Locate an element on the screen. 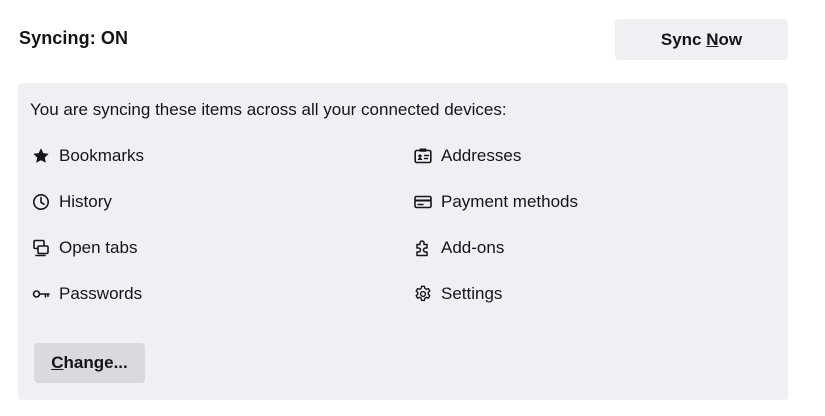 This screenshot has height=416, width=825. sync-item-label: Passwords is located at coordinates (101, 293).